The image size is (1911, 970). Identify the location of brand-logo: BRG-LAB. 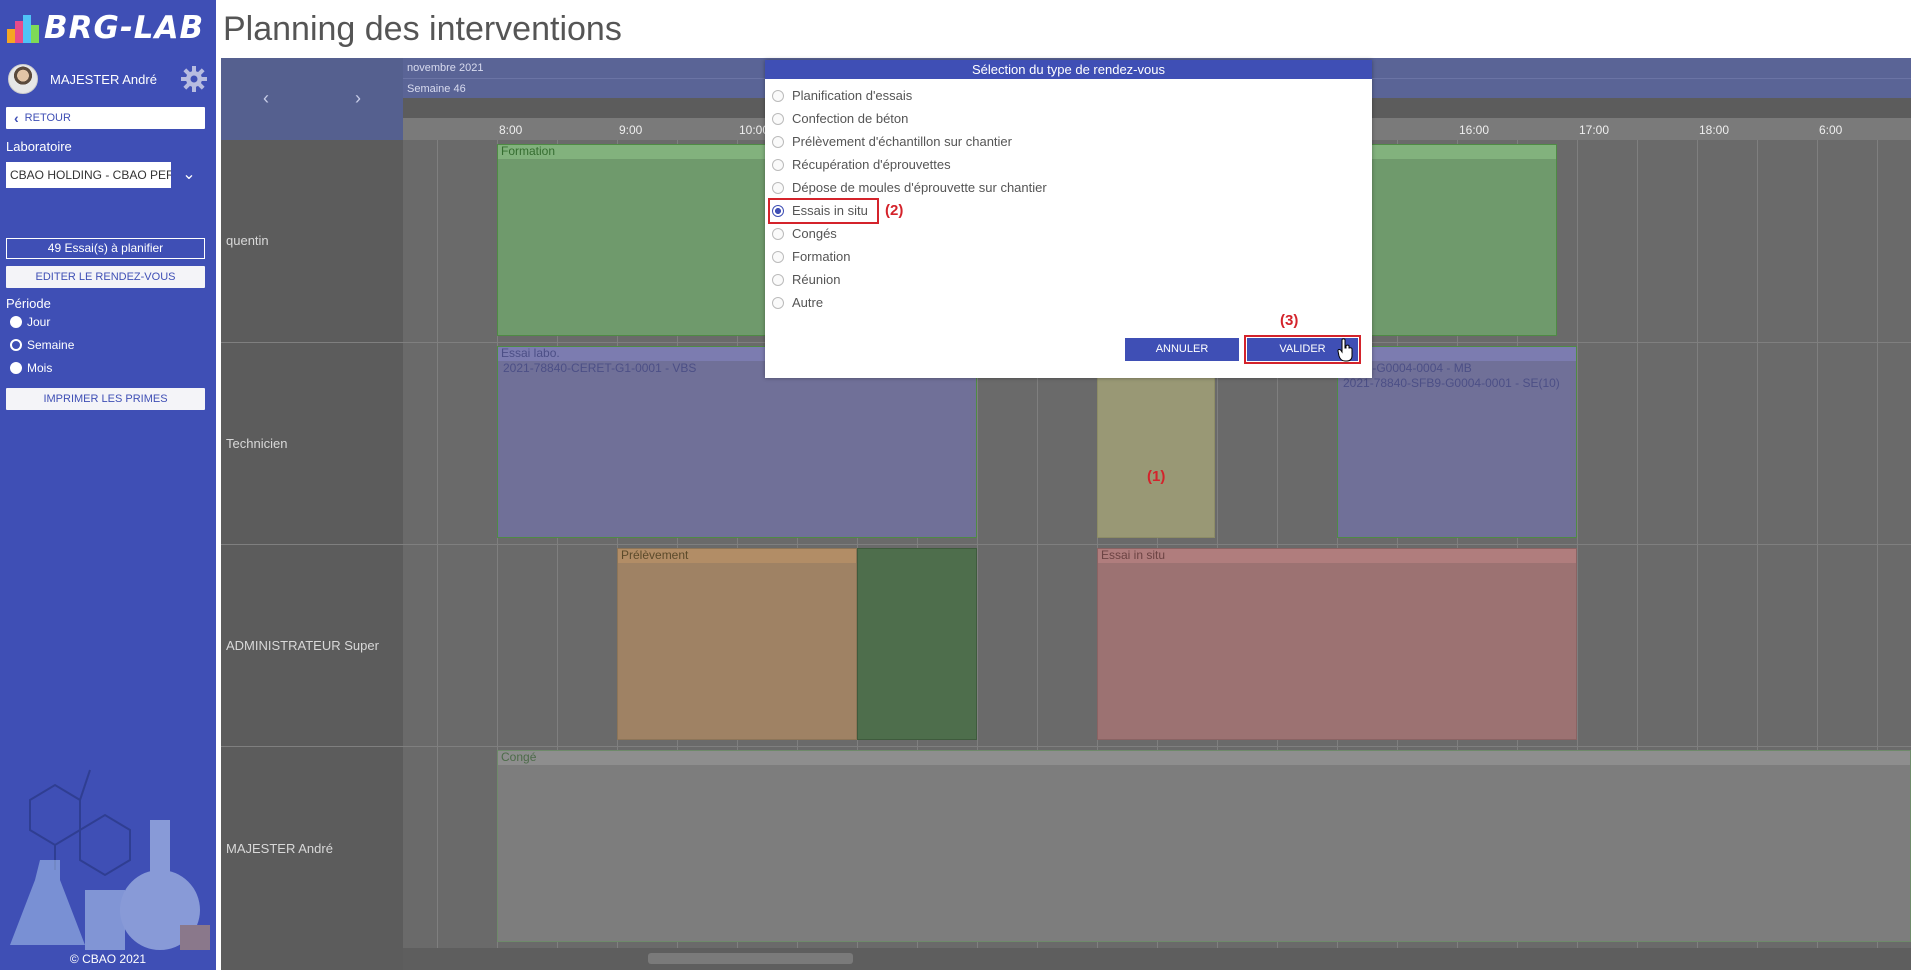
(105, 28).